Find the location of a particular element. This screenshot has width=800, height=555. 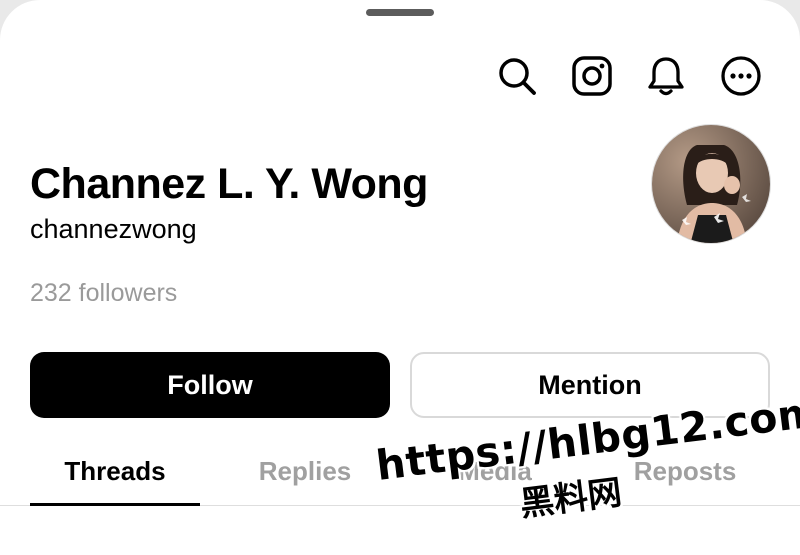

tab-media: Media is located at coordinates (495, 471).